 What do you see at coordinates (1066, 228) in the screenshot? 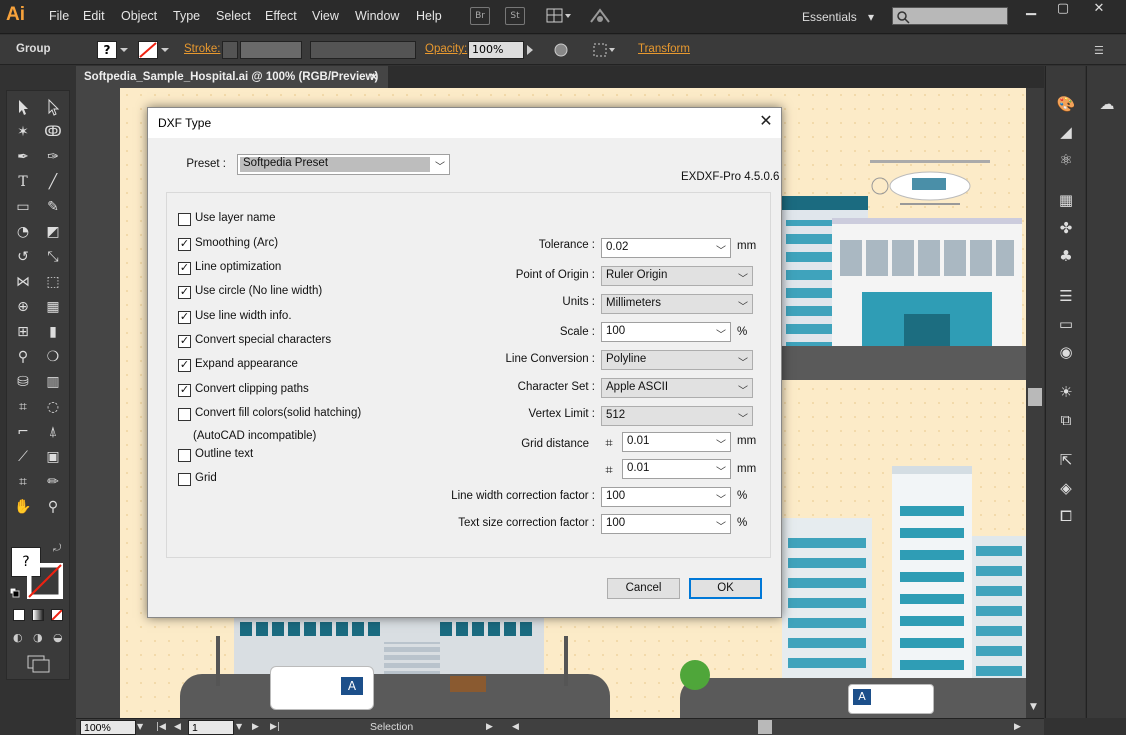
I see `symbols-icon: ✤` at bounding box center [1066, 228].